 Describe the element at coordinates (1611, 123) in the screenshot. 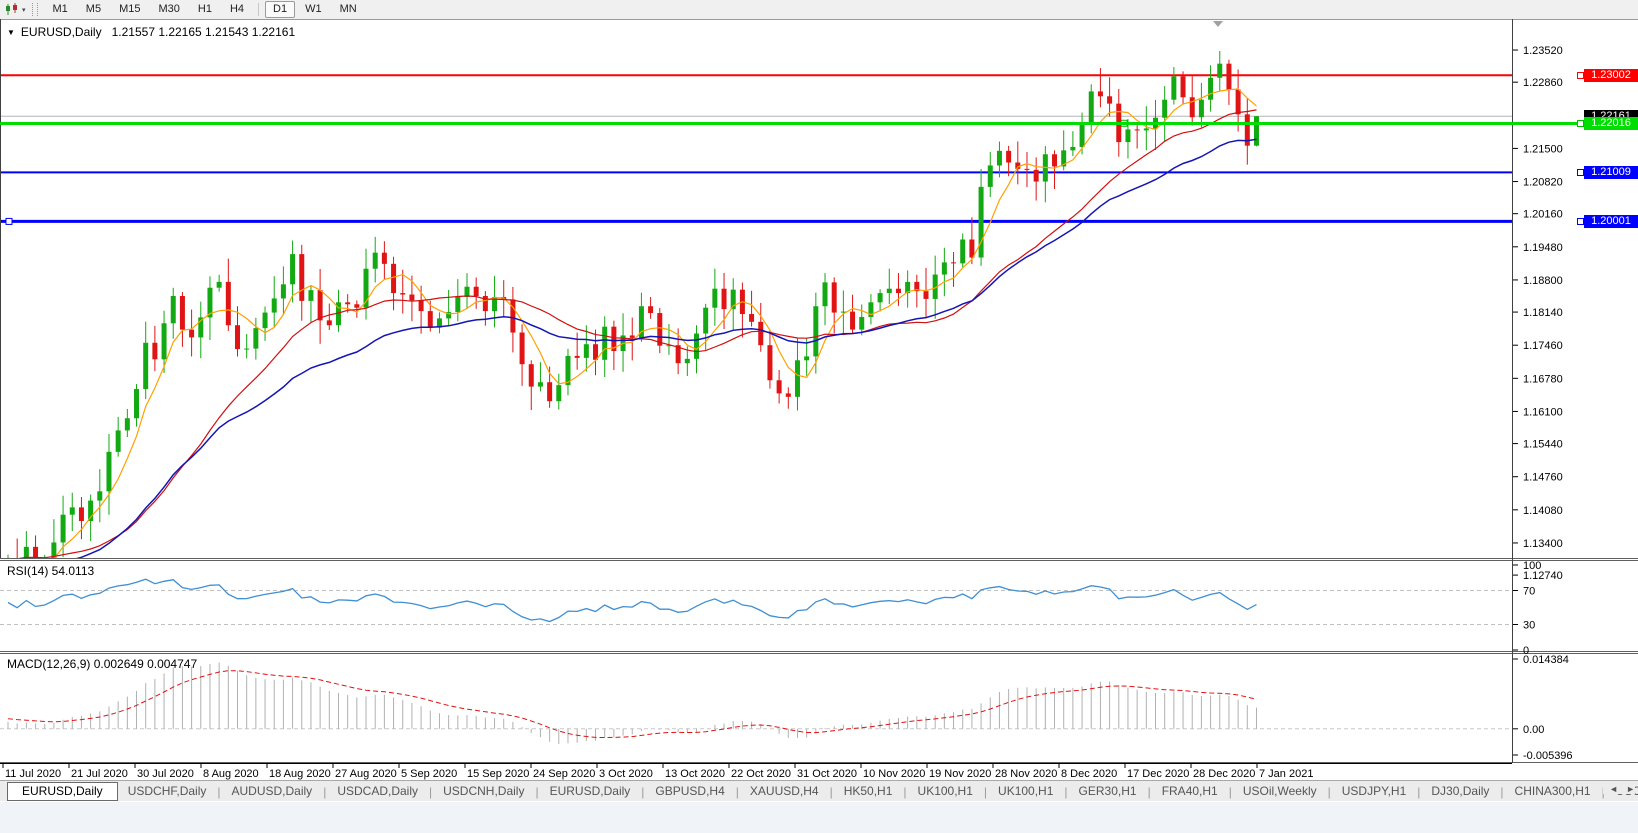

I see `price-label-green-line: 1.22016` at that location.